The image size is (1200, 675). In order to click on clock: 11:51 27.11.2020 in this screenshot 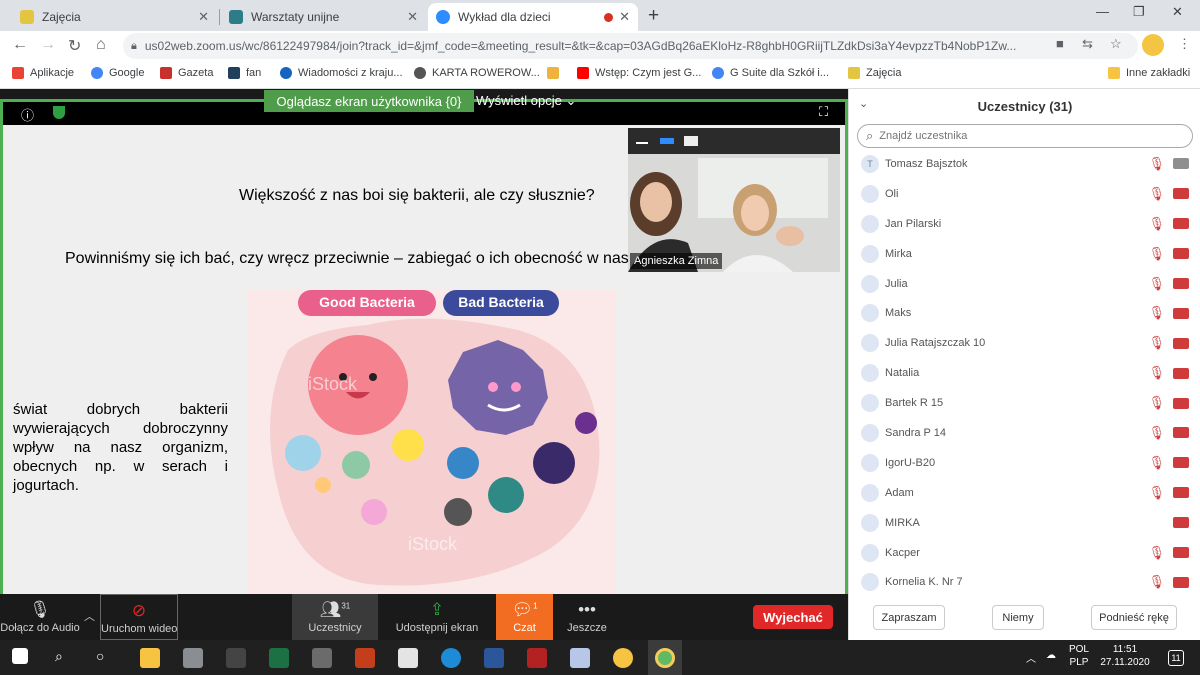, I will do `click(1125, 656)`.